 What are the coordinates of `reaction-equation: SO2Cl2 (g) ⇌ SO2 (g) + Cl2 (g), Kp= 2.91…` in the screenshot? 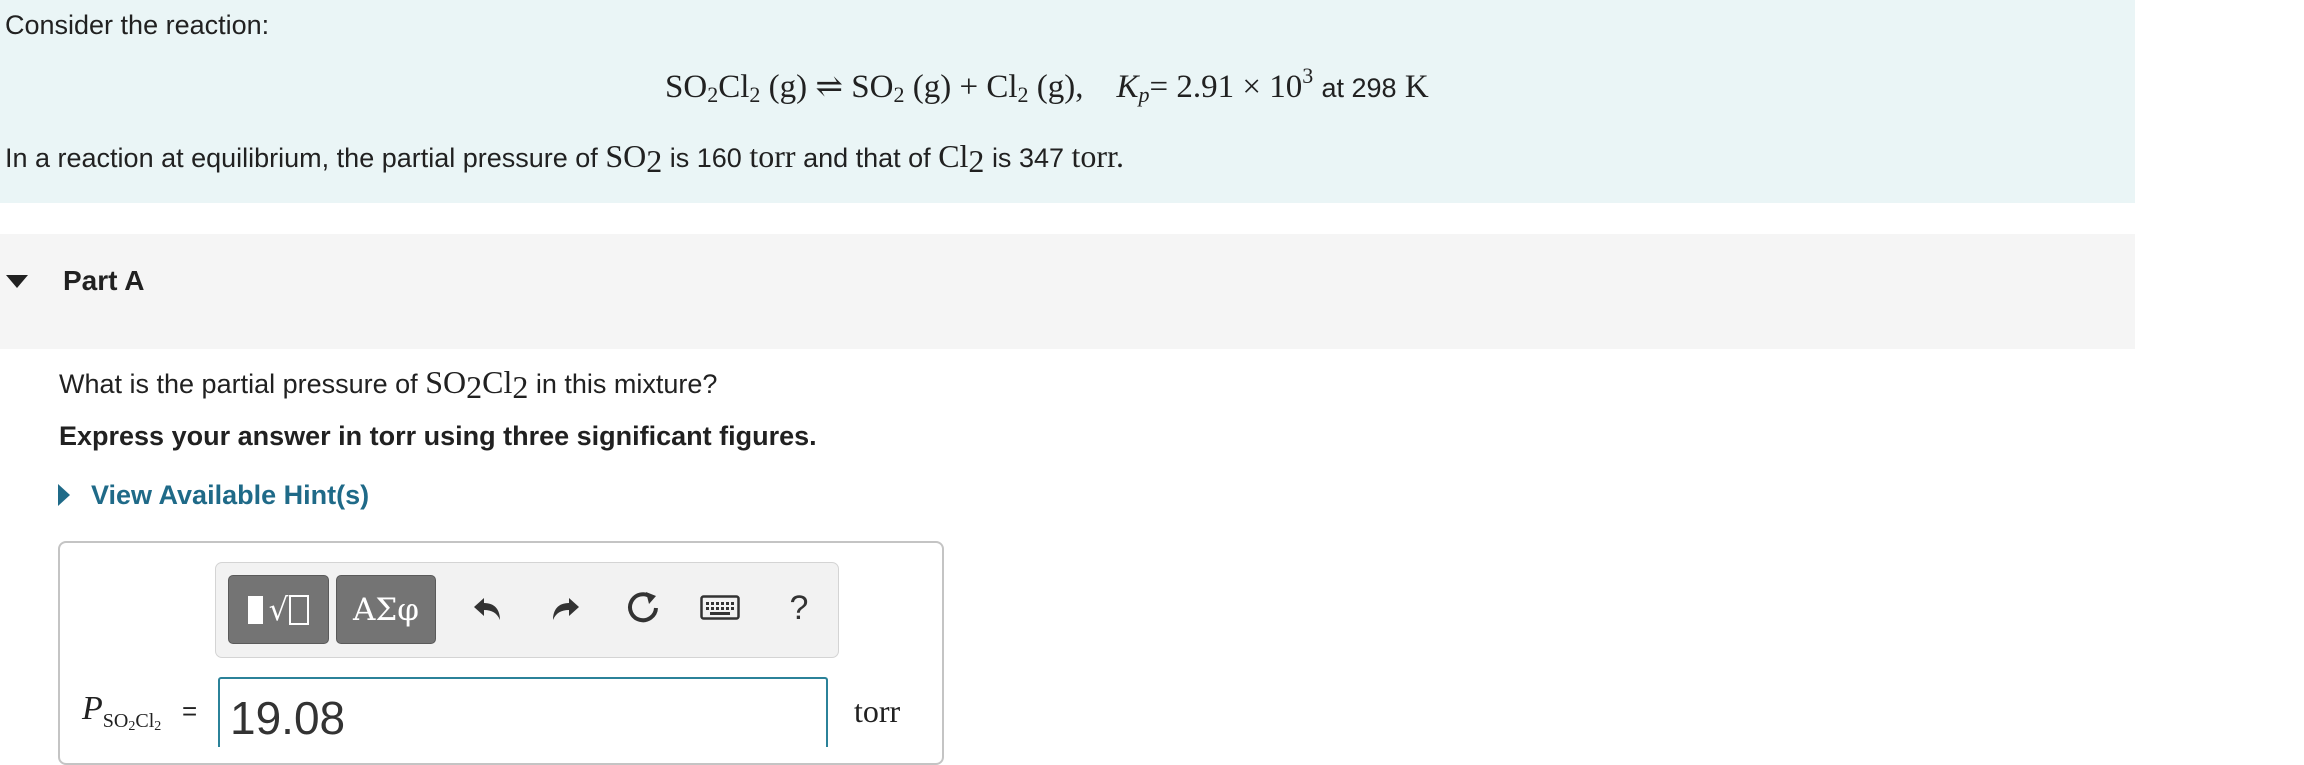 It's located at (1047, 85).